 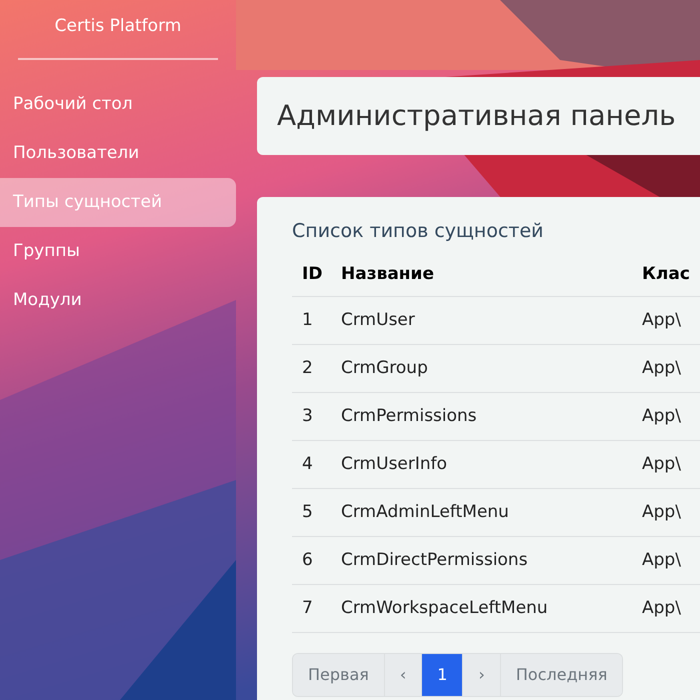 I want to click on table-cell-text: 4, so click(x=307, y=464).